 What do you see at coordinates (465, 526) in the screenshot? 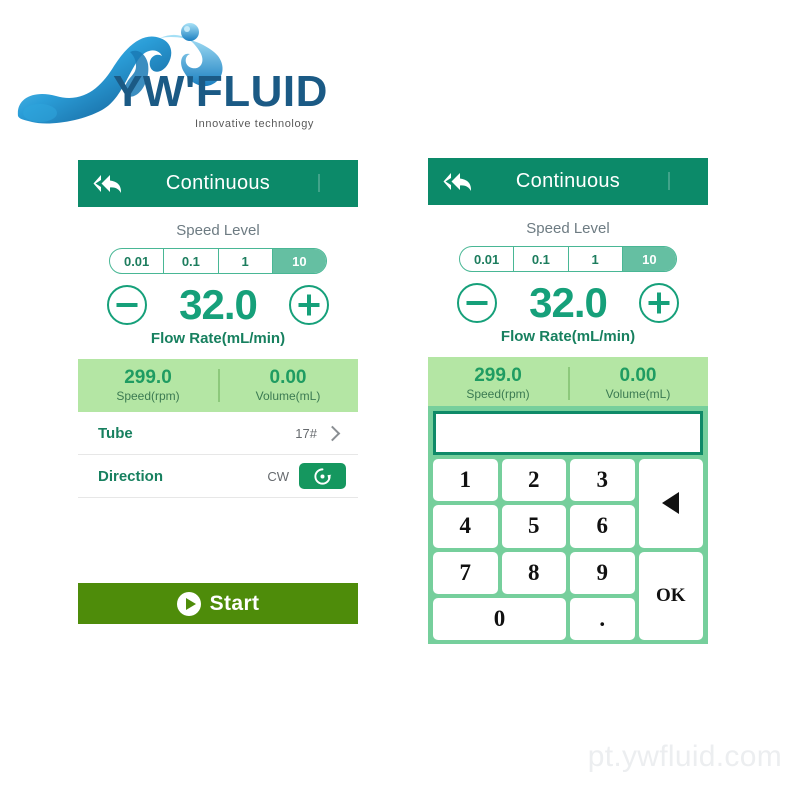
I see `key-4: 4` at bounding box center [465, 526].